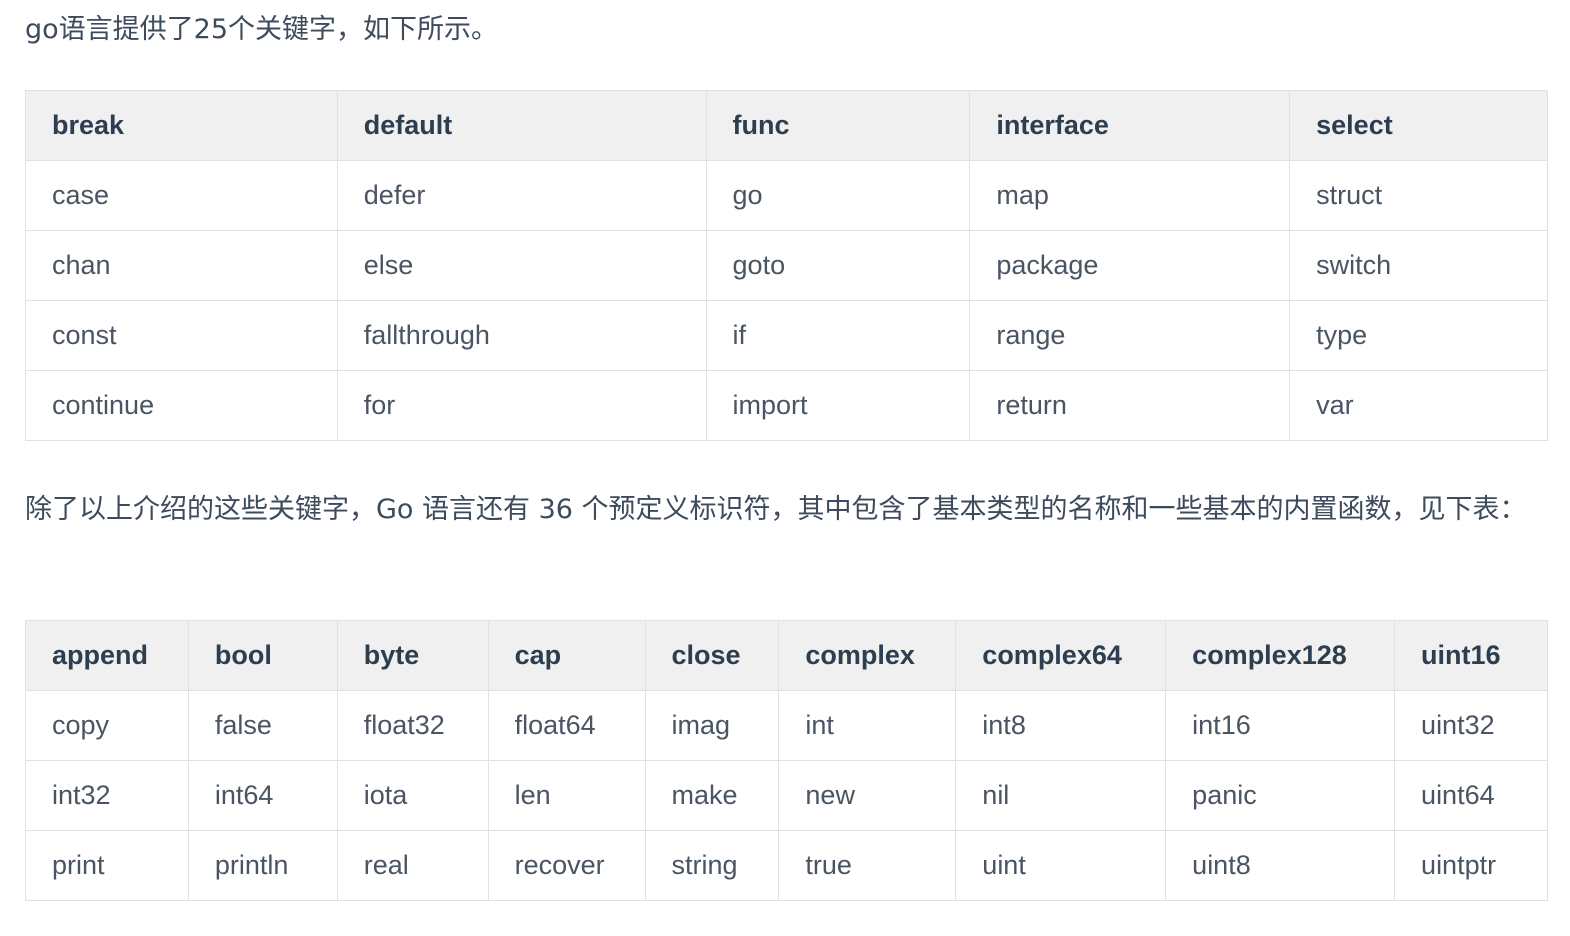  What do you see at coordinates (1280, 865) in the screenshot?
I see `table-cell: uint8` at bounding box center [1280, 865].